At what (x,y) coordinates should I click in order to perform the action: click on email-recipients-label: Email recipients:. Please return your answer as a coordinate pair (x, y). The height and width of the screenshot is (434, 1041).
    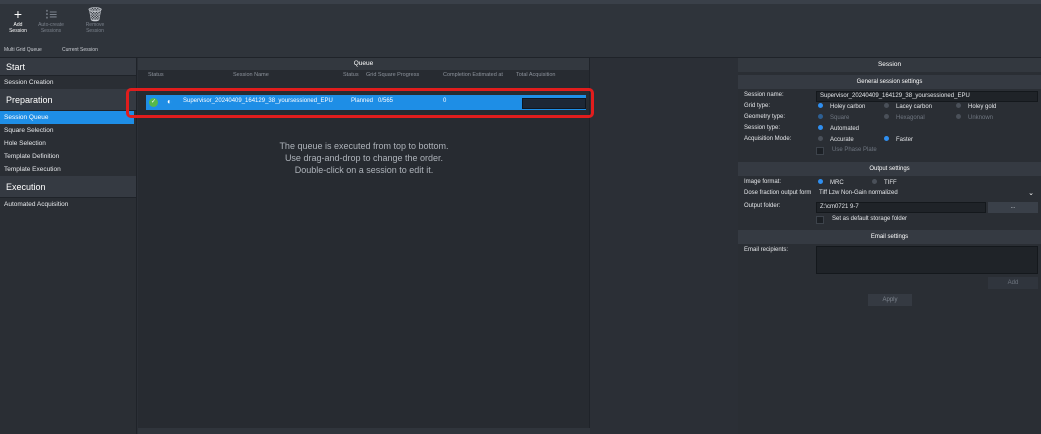
    Looking at the image, I should click on (766, 250).